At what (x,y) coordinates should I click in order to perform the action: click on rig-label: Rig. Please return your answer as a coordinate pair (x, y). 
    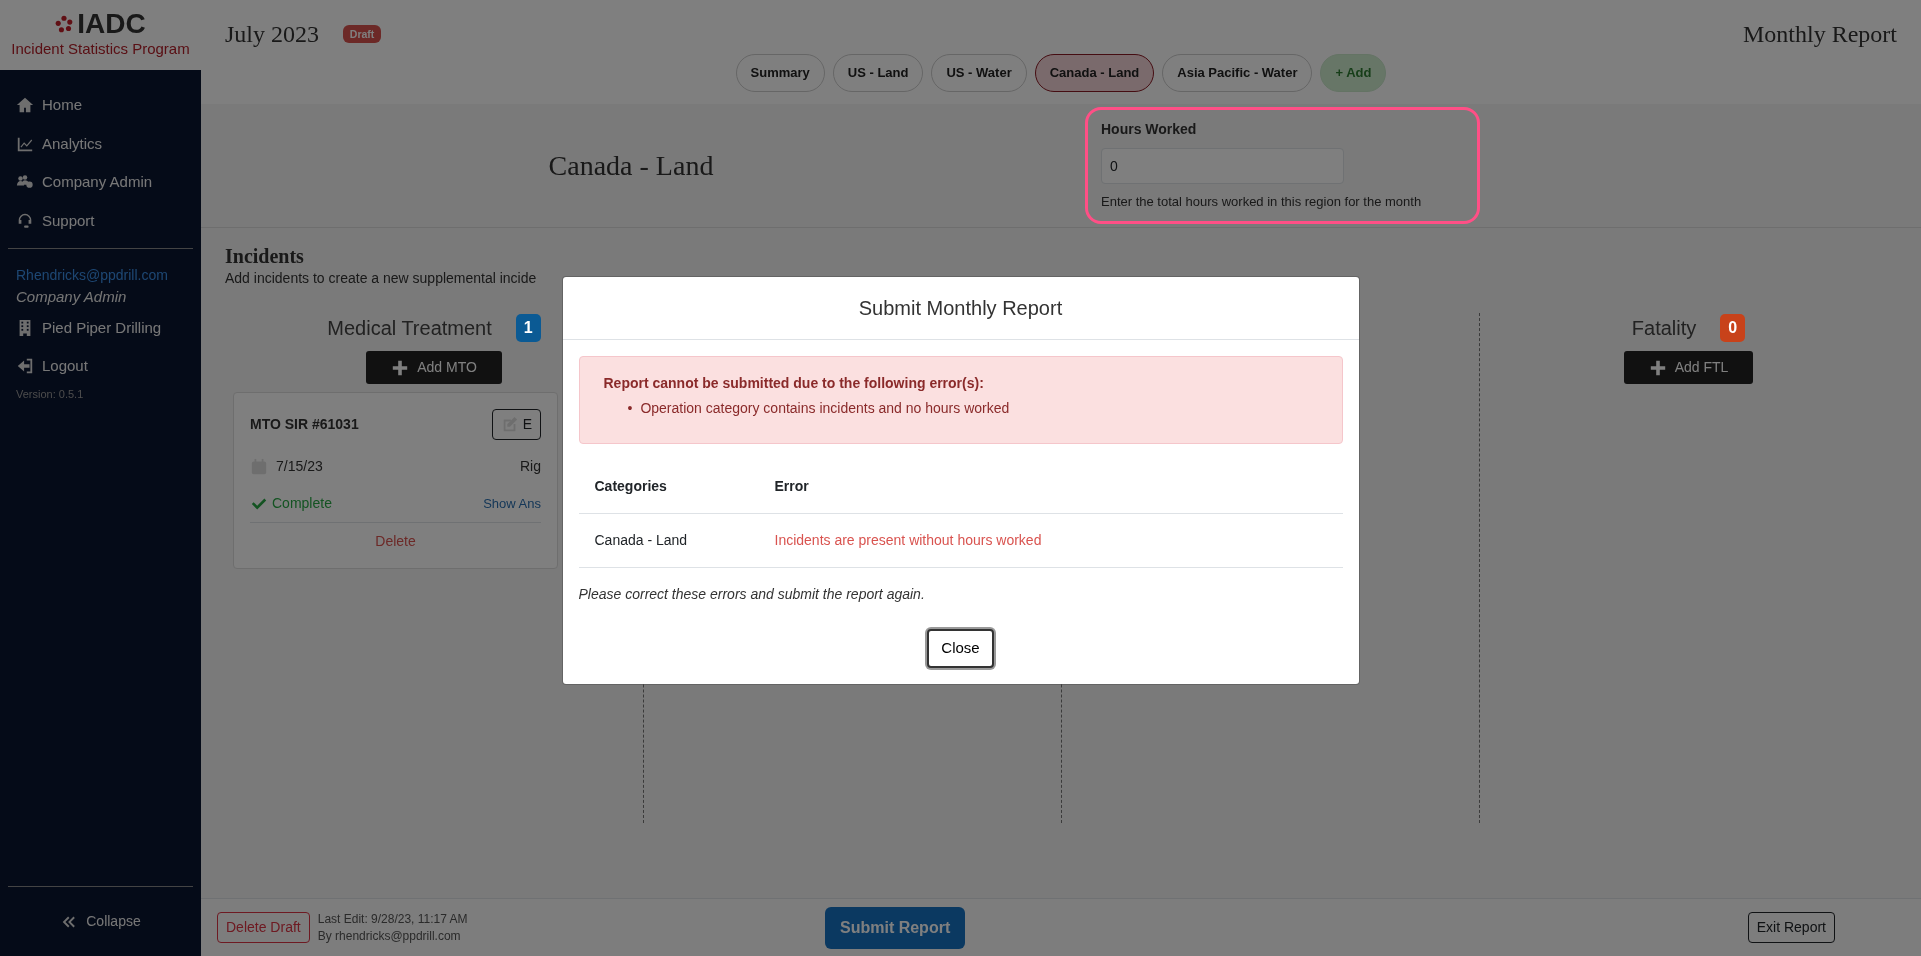
    Looking at the image, I should click on (530, 466).